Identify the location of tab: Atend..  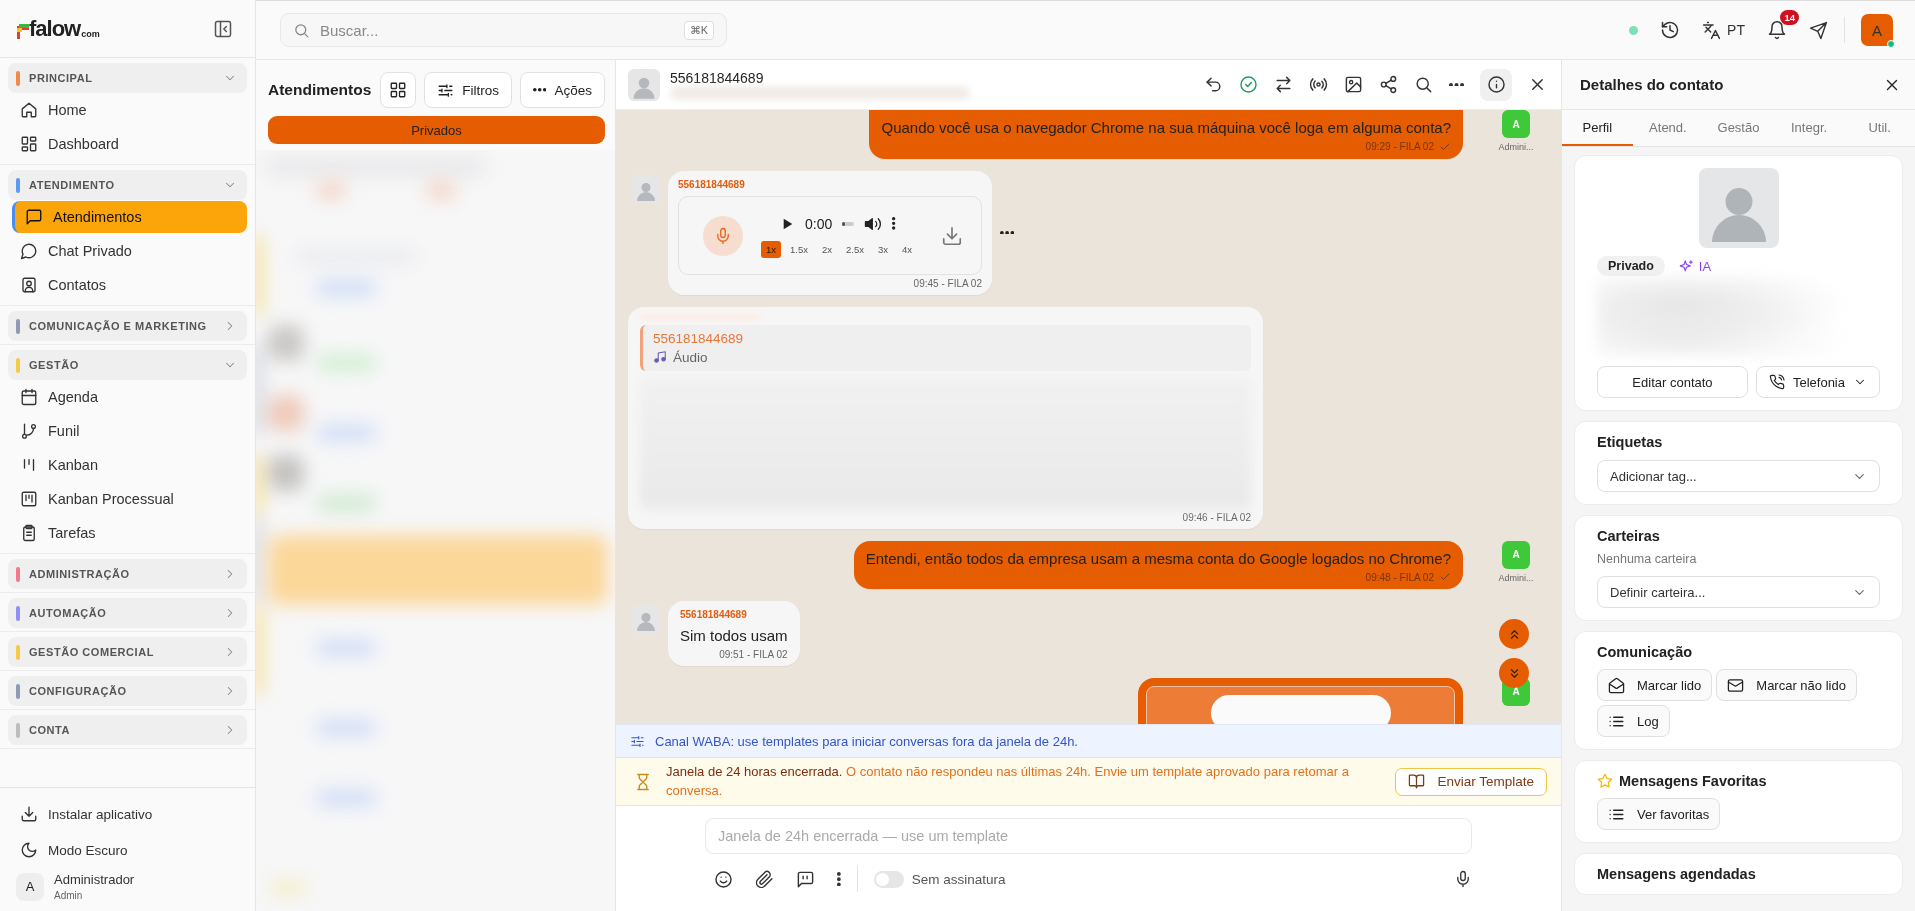
(1668, 128).